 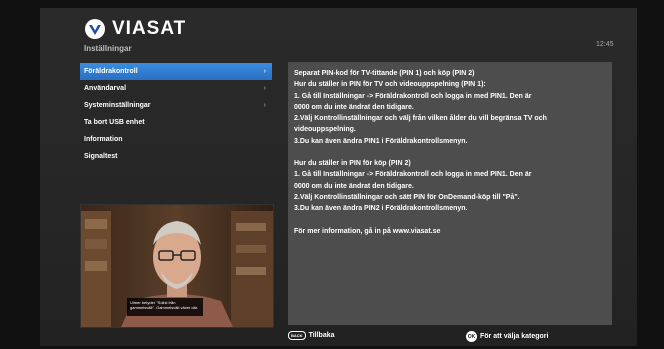 I want to click on viasat-logo-icon, so click(x=95, y=29).